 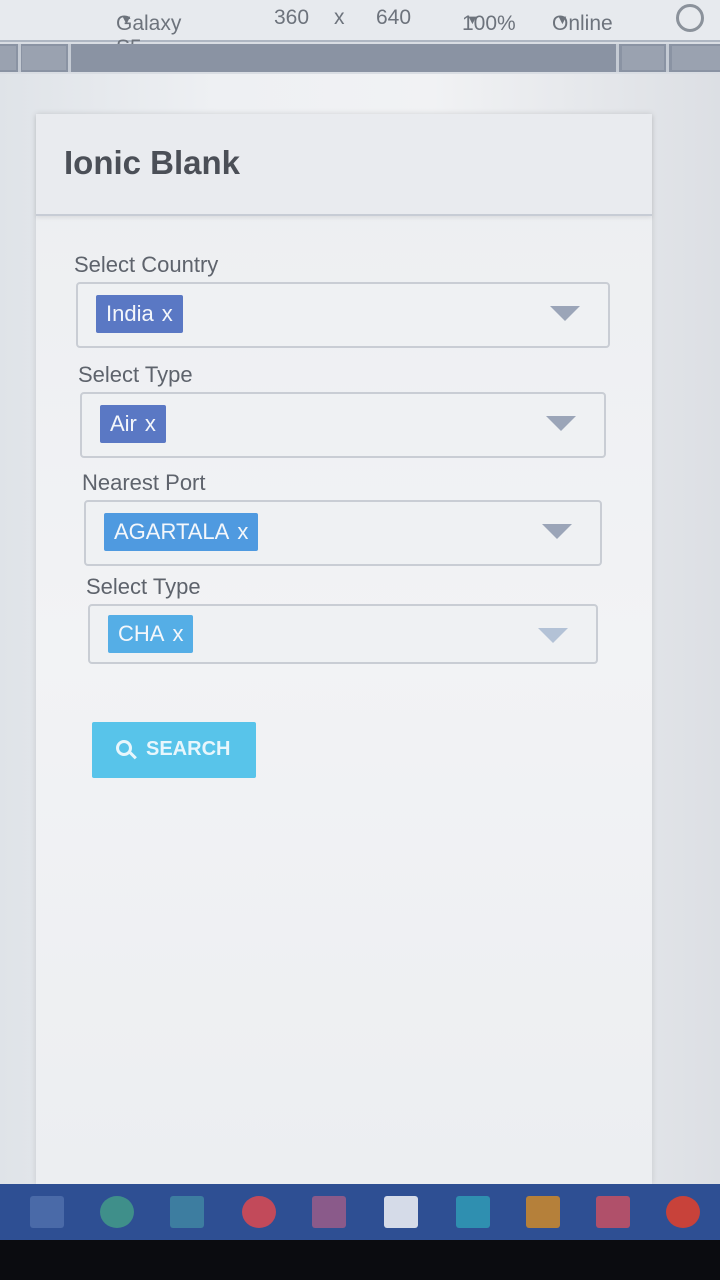 I want to click on search-button-label: SEARCH, so click(x=188, y=749).